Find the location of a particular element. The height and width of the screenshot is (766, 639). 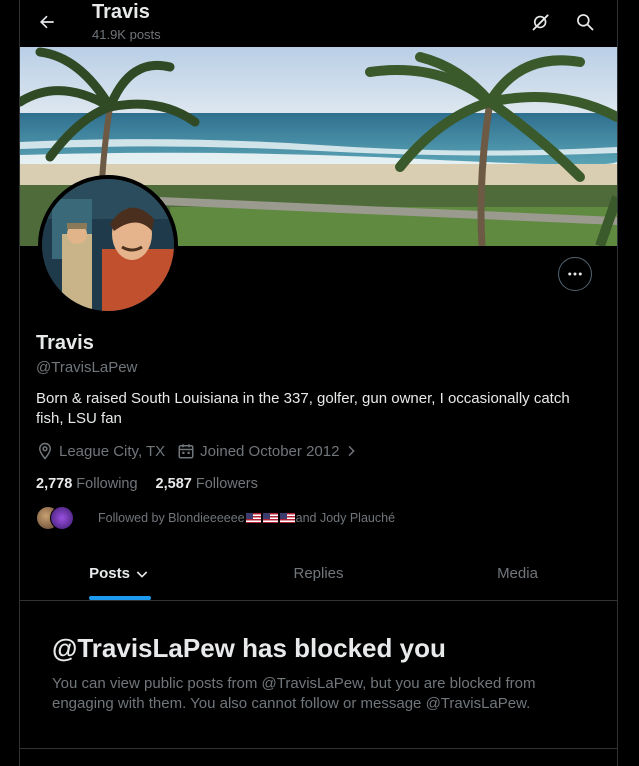

profile-meta: League City, TX Joined October 2012 is located at coordinates (203, 451).